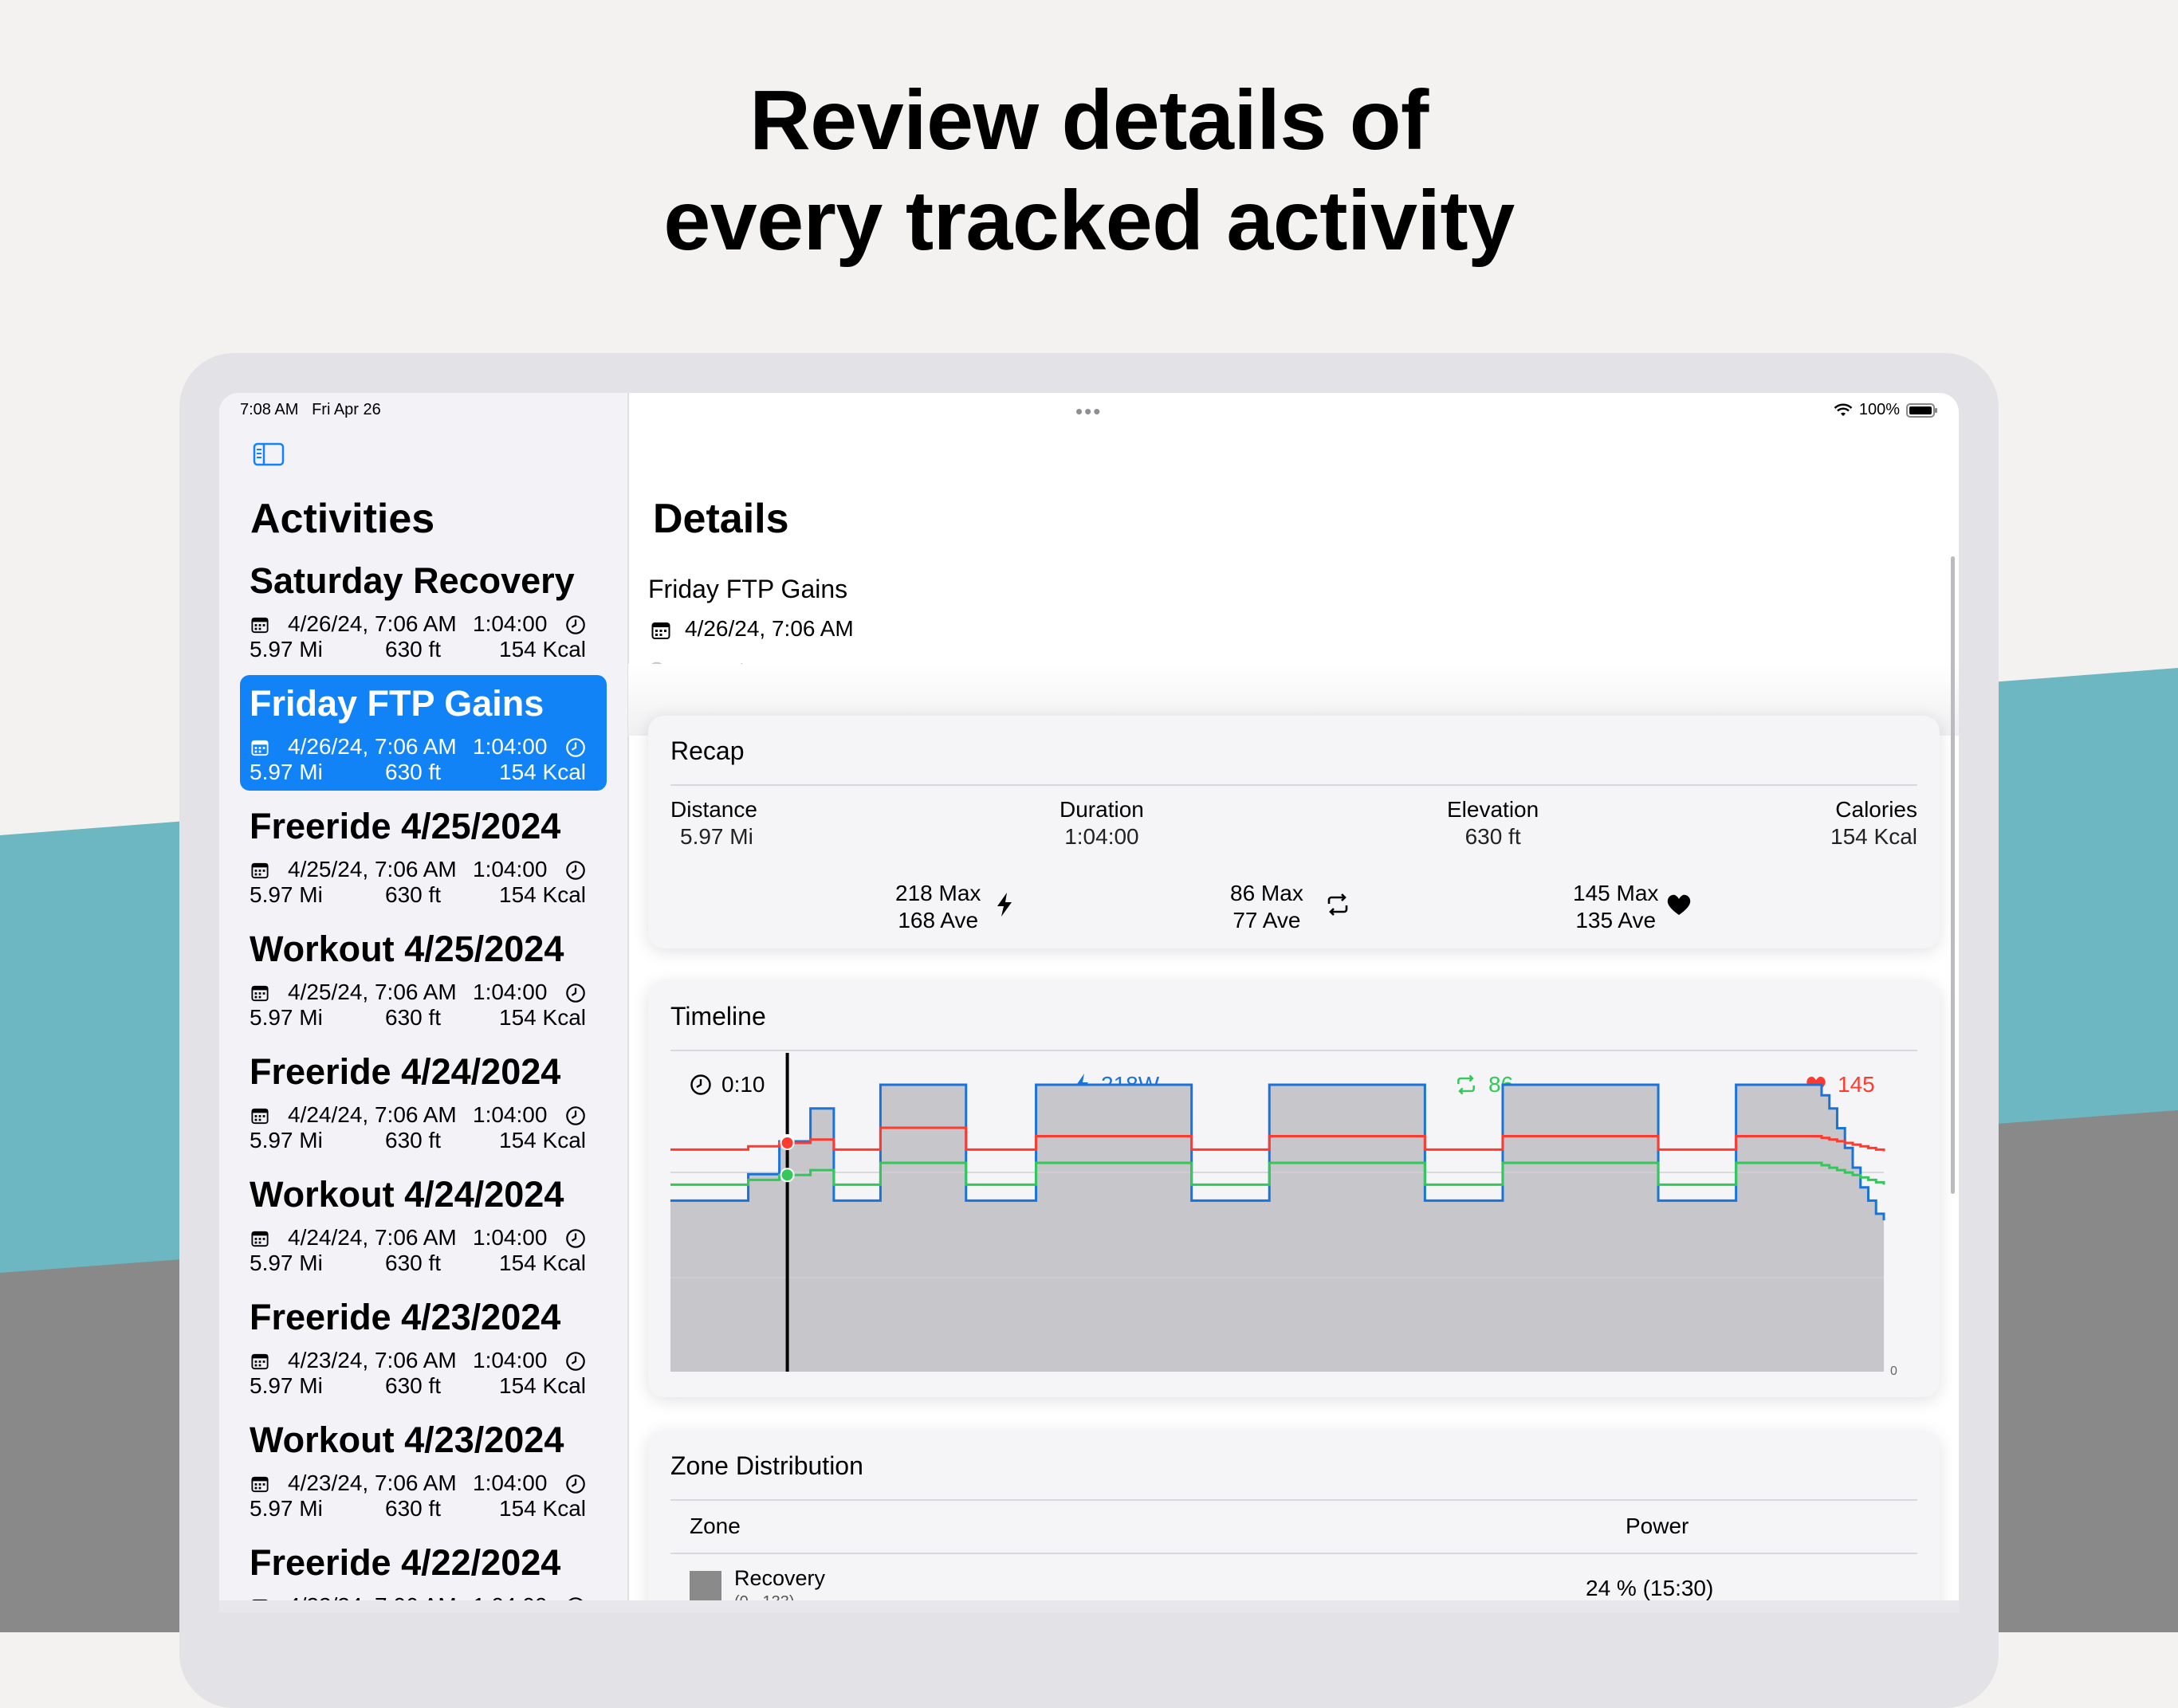  I want to click on heart-metric: 145 Max 135 Ave, so click(1615, 907).